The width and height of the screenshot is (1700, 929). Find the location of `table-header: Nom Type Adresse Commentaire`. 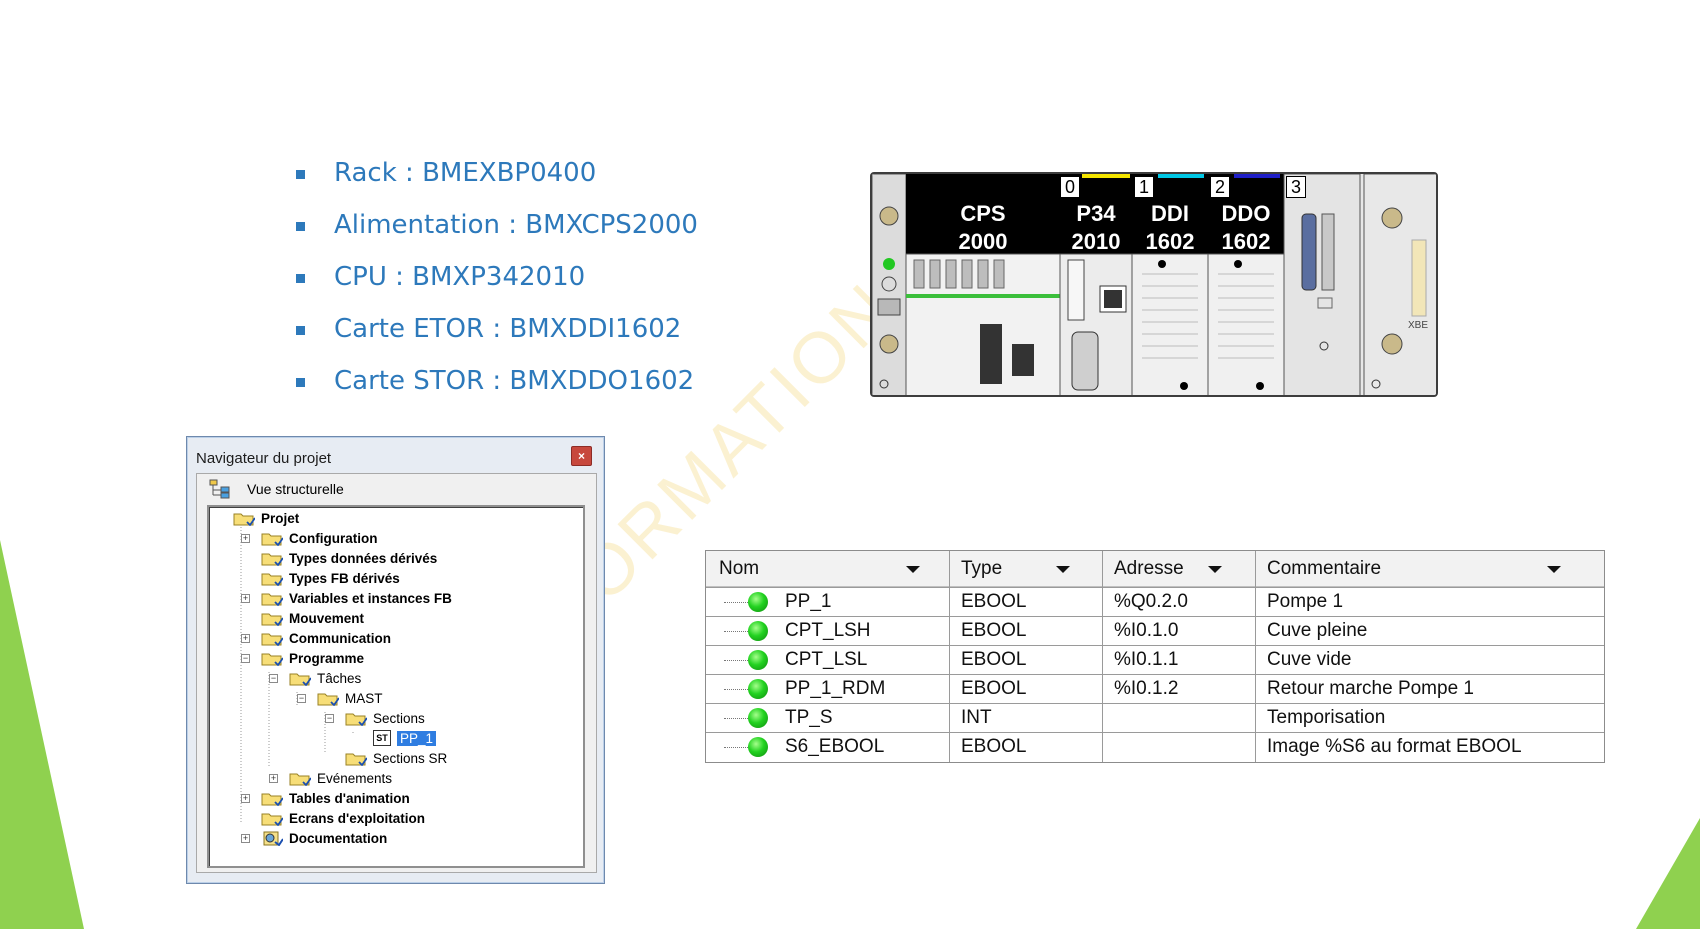

table-header: Nom Type Adresse Commentaire is located at coordinates (1155, 569).